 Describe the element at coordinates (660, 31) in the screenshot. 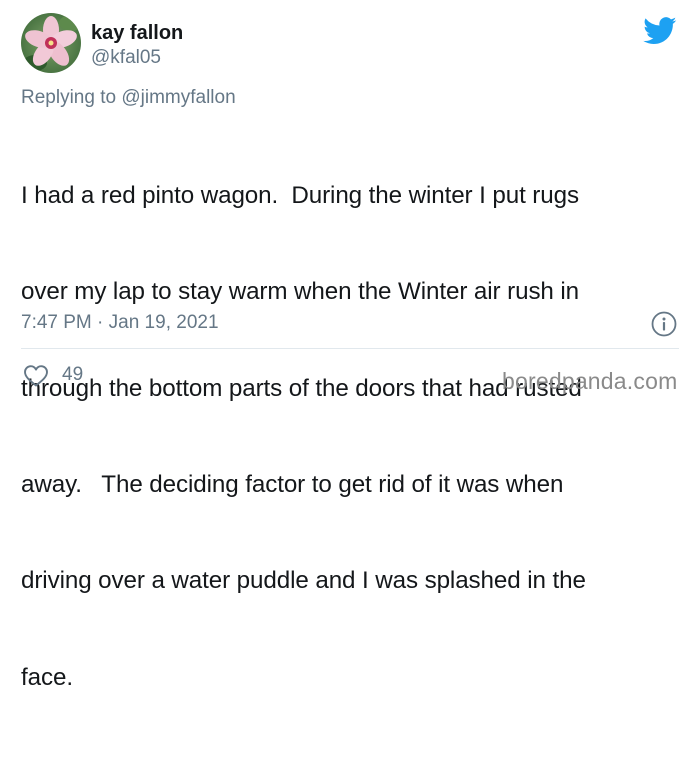

I see `twitter-bird-icon` at that location.